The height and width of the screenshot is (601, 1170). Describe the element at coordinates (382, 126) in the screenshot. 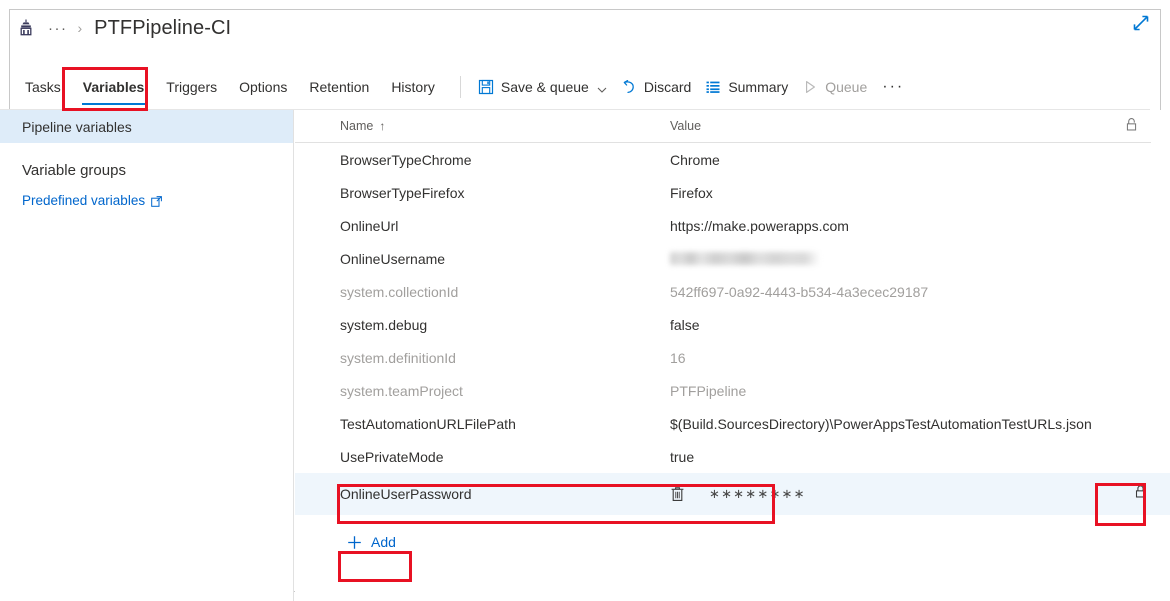

I see `sort-ascending-icon: ↑` at that location.